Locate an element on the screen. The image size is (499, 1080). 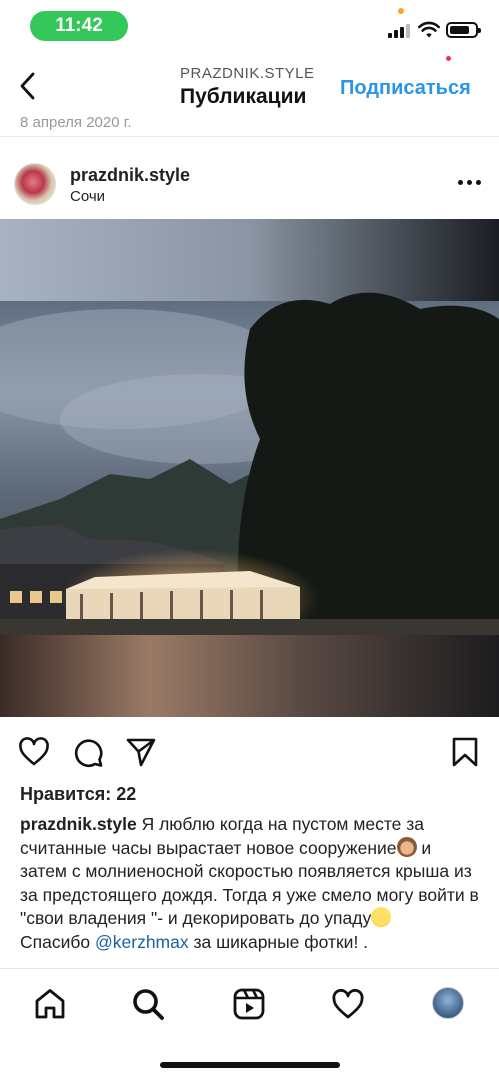
activity-heart-icon is located at coordinates (348, 1004).